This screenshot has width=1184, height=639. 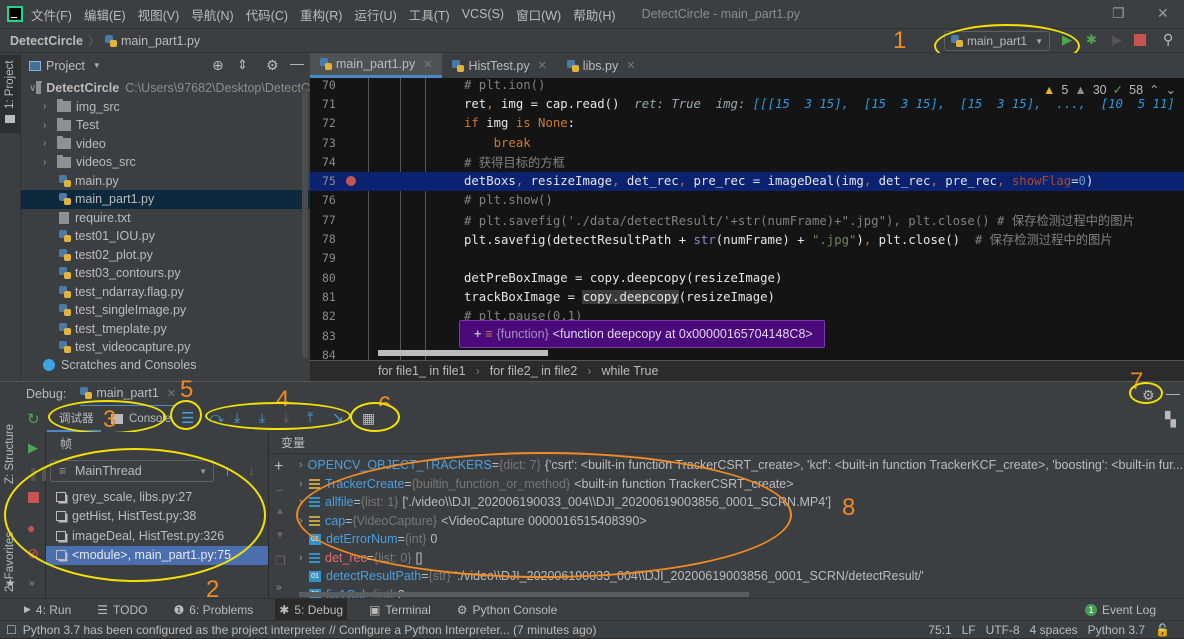 What do you see at coordinates (329, 200) in the screenshot?
I see `line-number: 76` at bounding box center [329, 200].